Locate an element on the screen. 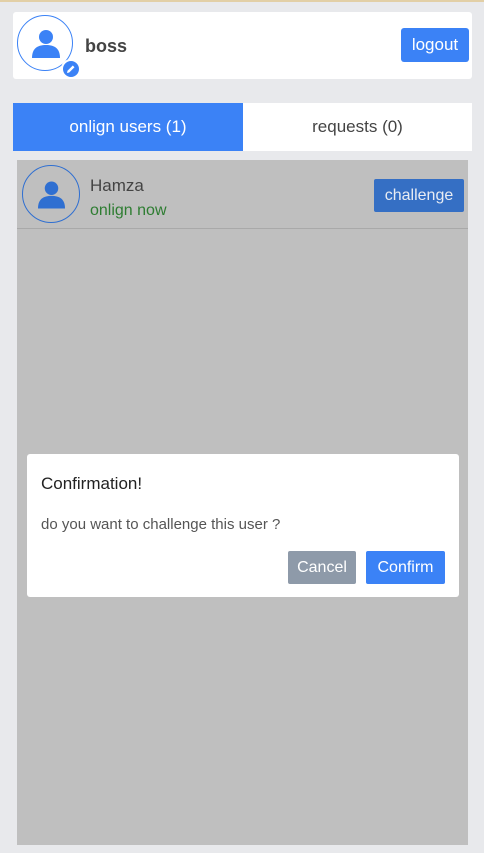 This screenshot has height=853, width=484. user-name: Hamza is located at coordinates (117, 185).